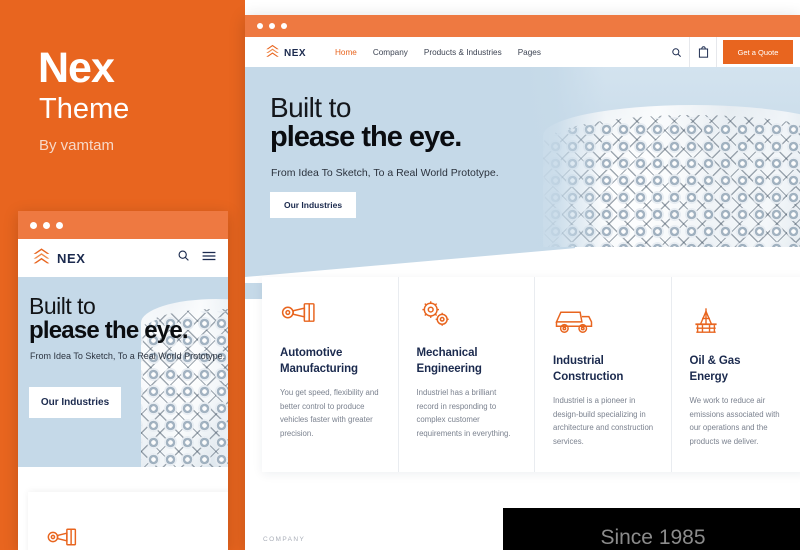 The width and height of the screenshot is (800, 550). Describe the element at coordinates (313, 205) in the screenshot. I see `our-industries-button: Our Industries` at that location.